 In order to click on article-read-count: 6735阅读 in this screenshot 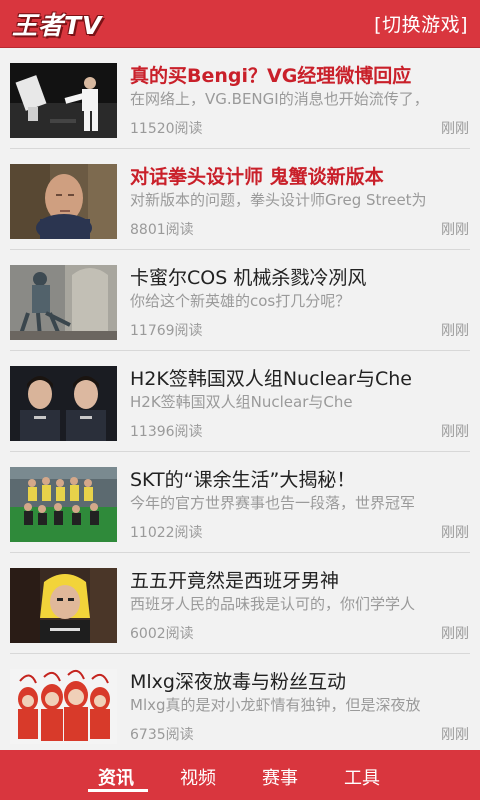, I will do `click(162, 735)`.